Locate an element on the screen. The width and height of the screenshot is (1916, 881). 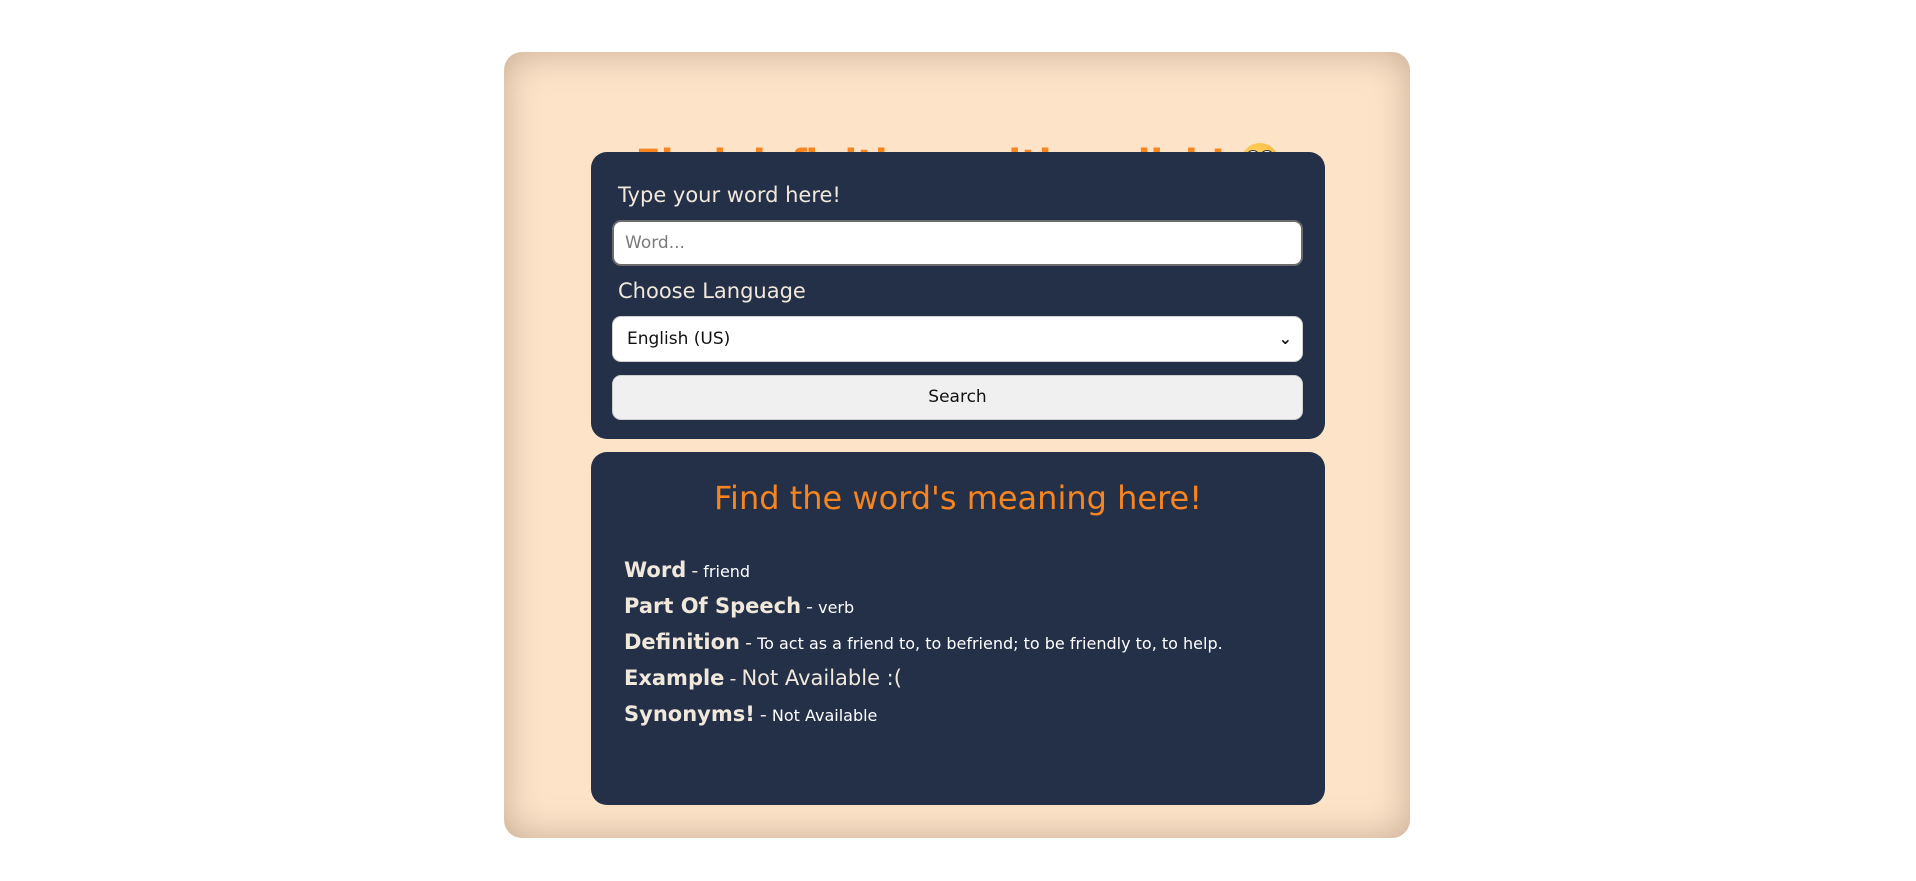
result-key: Definition is located at coordinates (682, 642).